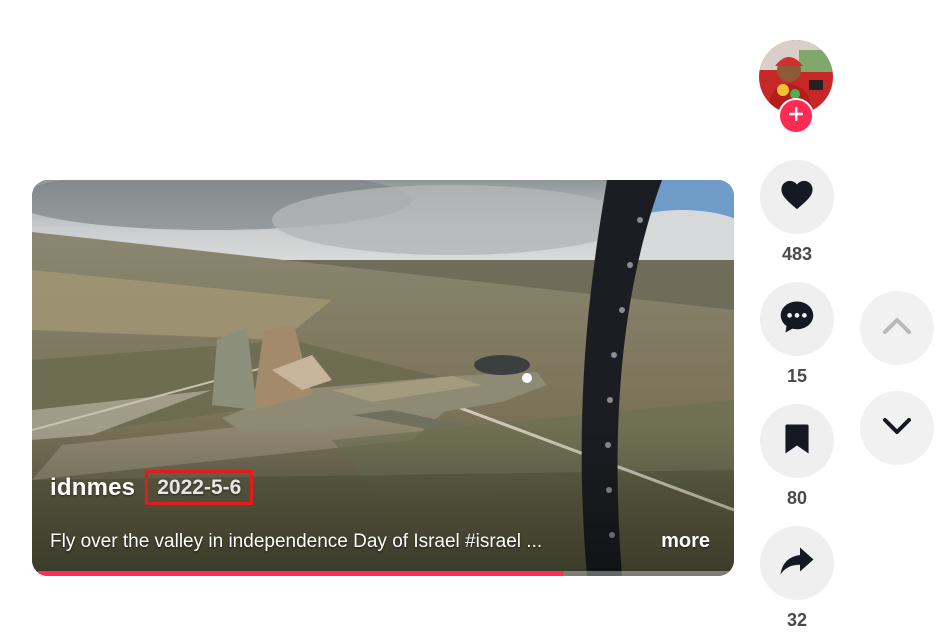 Image resolution: width=942 pixels, height=644 pixels. Describe the element at coordinates (298, 573) in the screenshot. I see `progress-fill` at that location.